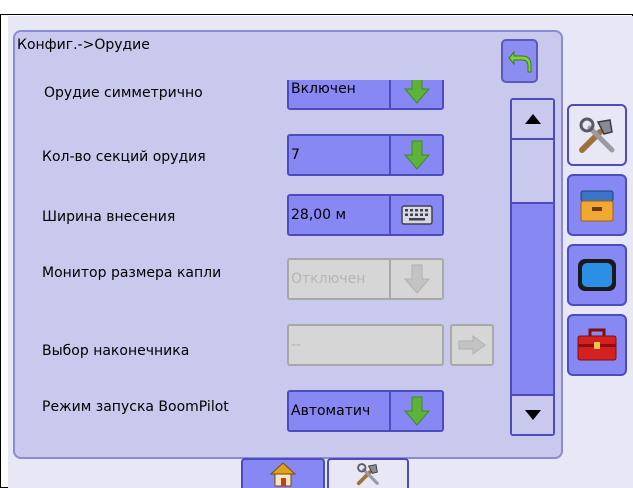 Image resolution: width=633 pixels, height=488 pixels. Describe the element at coordinates (296, 345) in the screenshot. I see `nozzle-select-value: --` at that location.